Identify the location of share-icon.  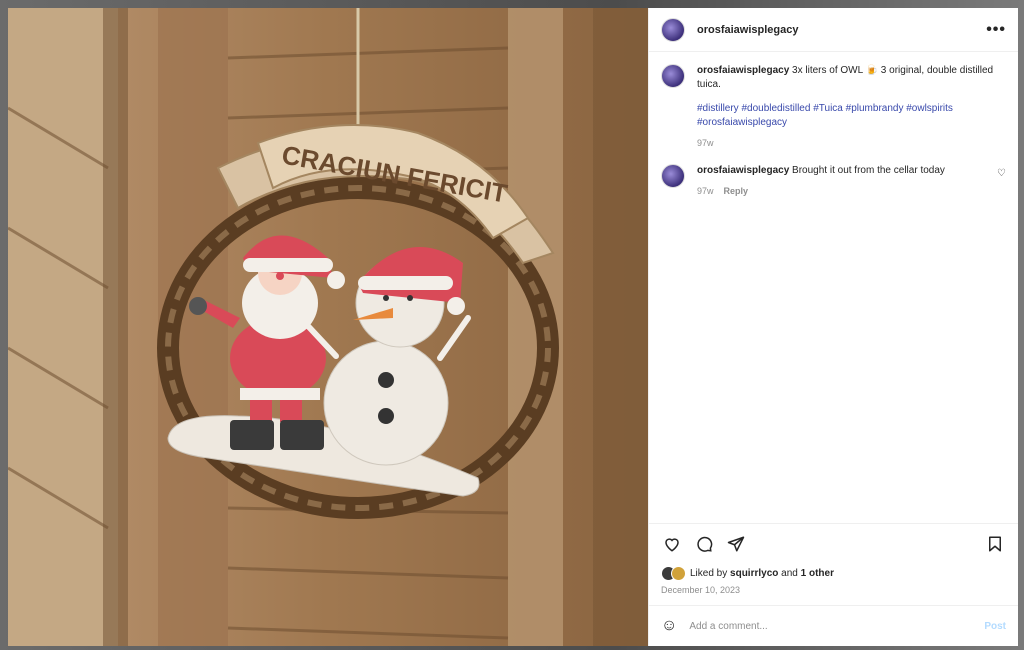
(736, 544).